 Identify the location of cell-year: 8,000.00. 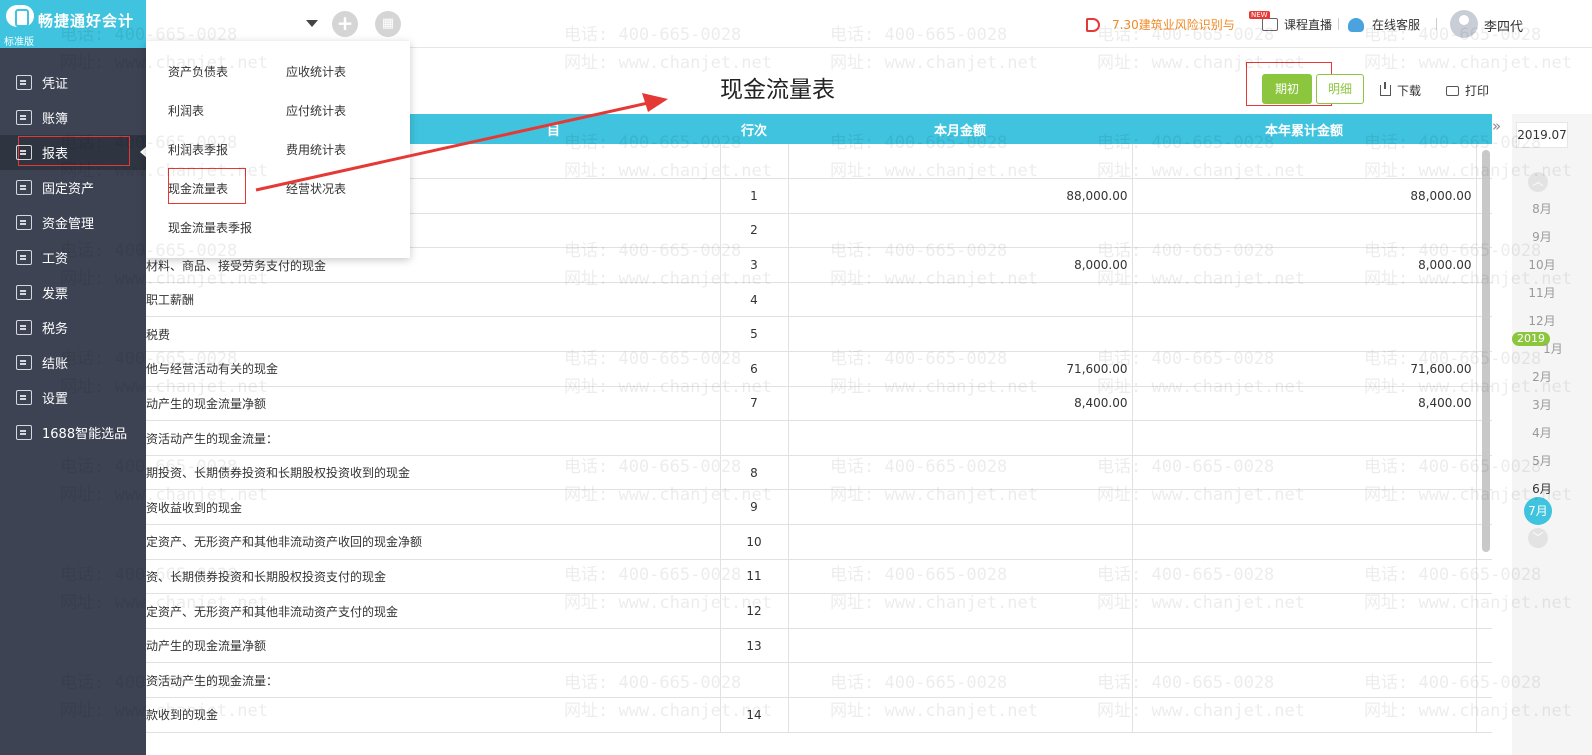
(1304, 265).